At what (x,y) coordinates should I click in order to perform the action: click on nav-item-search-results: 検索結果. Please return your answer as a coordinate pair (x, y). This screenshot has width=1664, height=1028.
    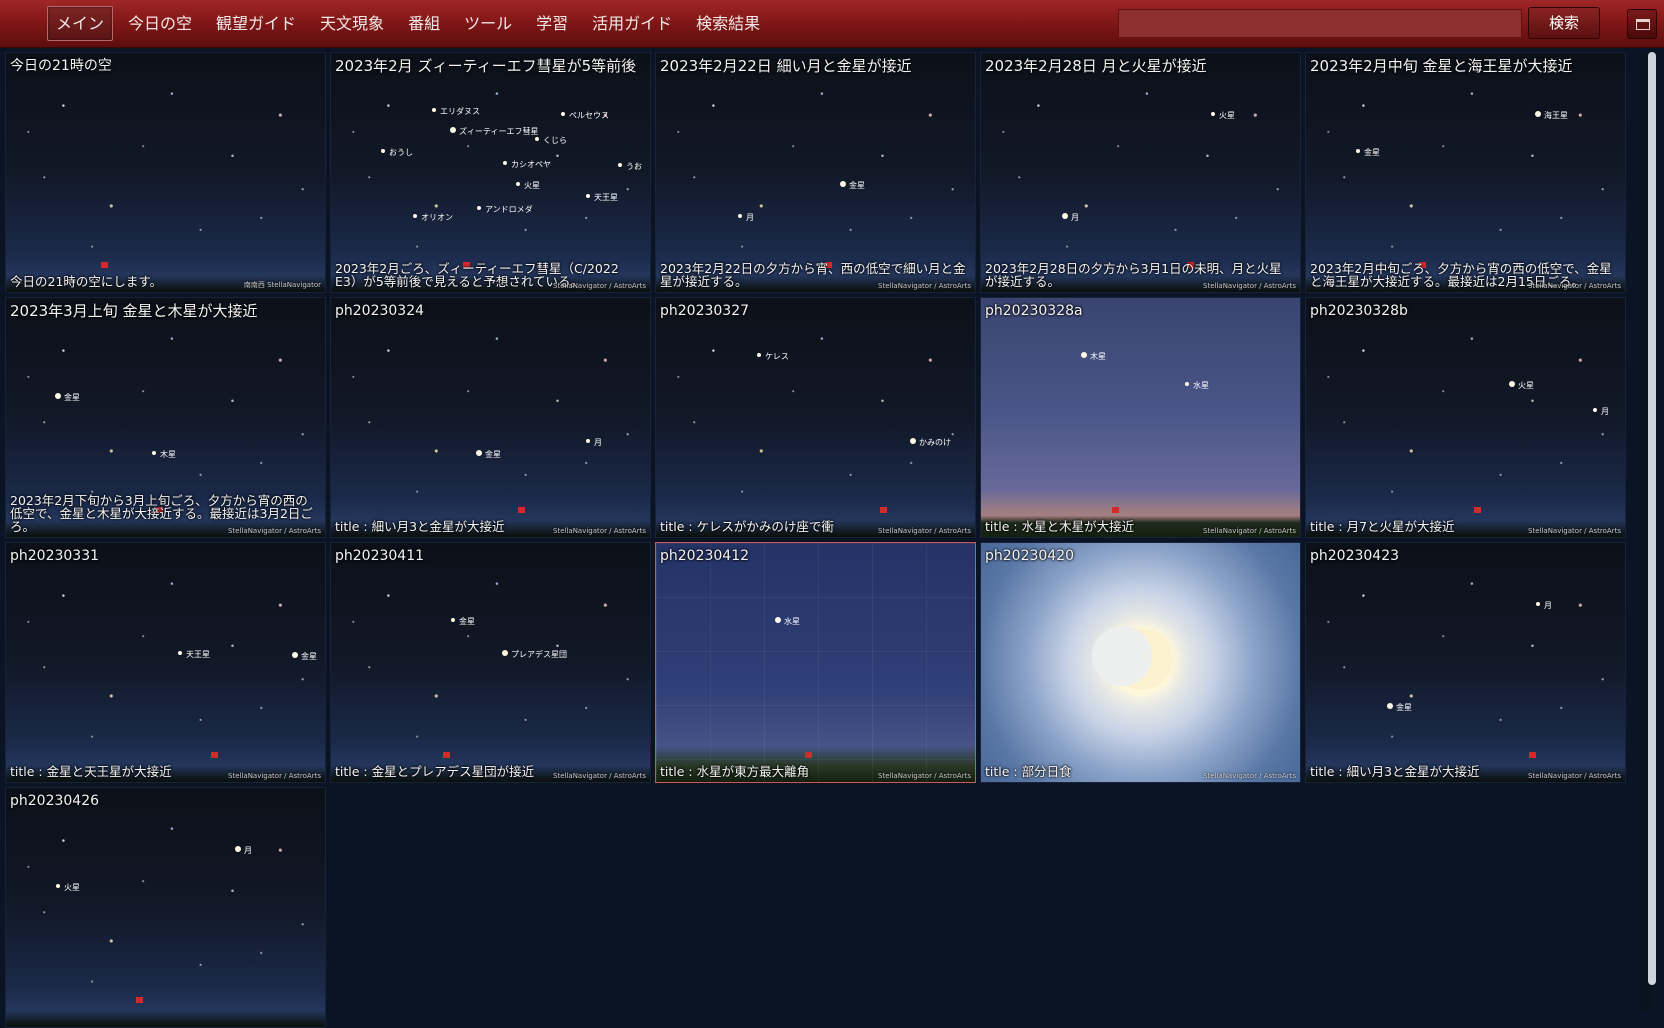
    Looking at the image, I should click on (728, 23).